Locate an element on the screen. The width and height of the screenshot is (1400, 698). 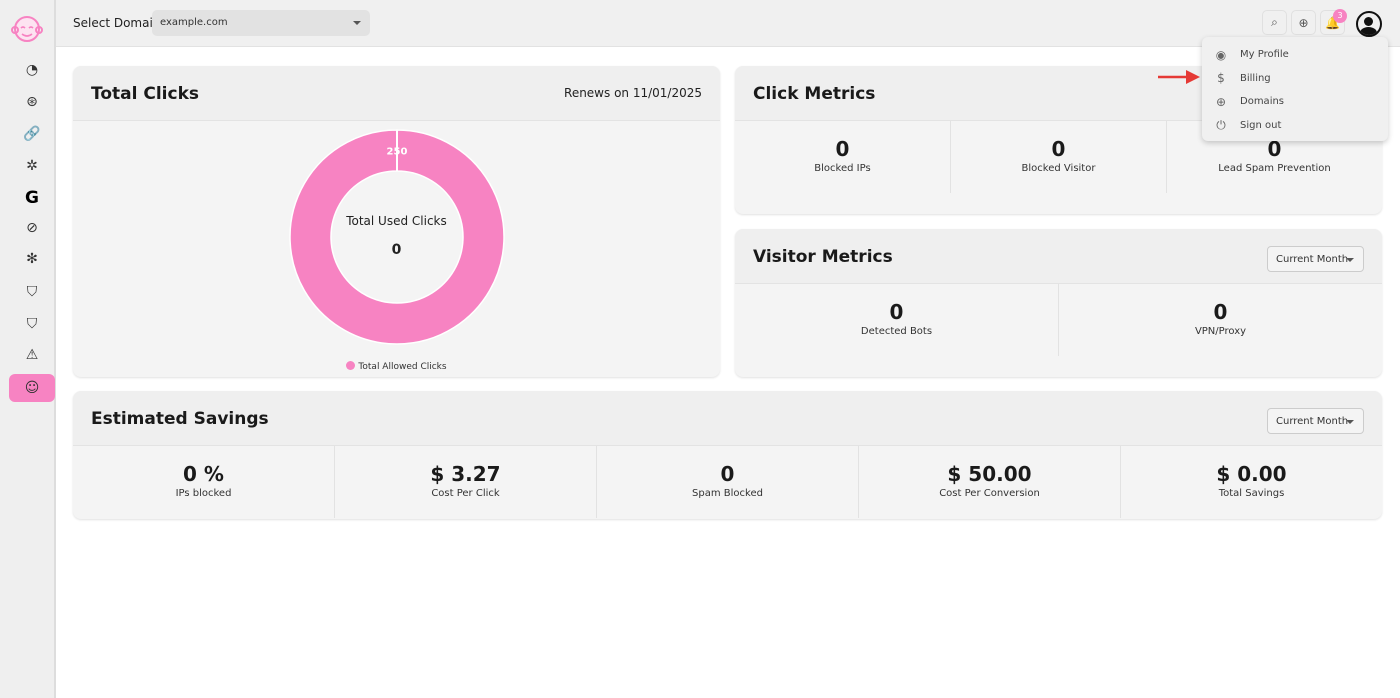
search-button: ⌕ is located at coordinates (1274, 22).